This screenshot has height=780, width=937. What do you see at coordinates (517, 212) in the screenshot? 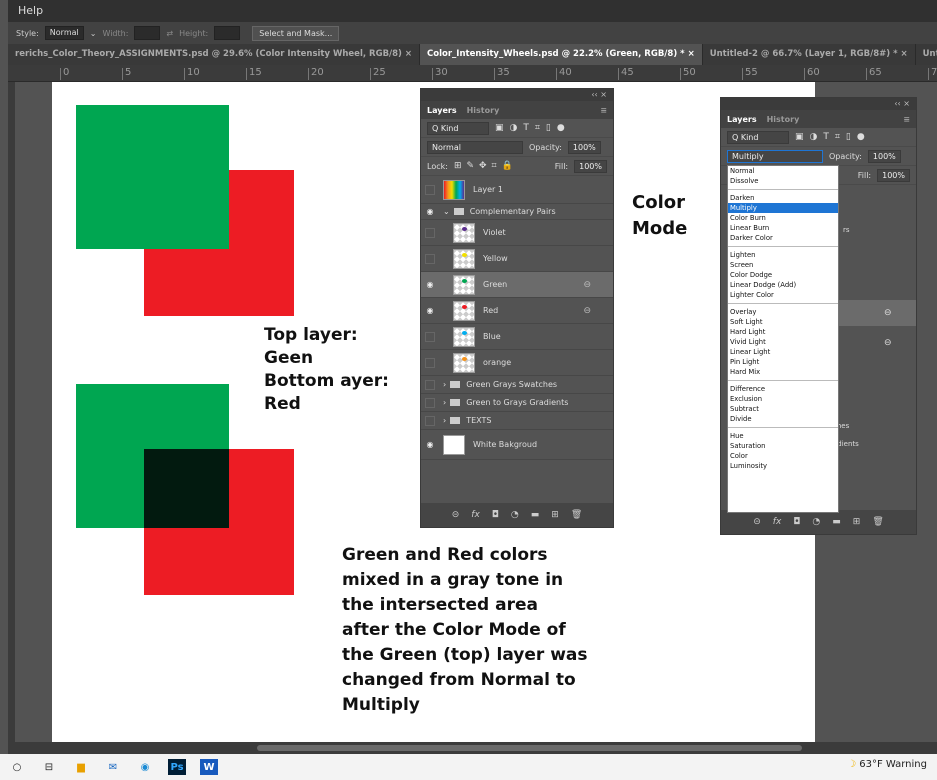
I see `layer-row: ◉ ⌄ Complementary Pairs` at bounding box center [517, 212].